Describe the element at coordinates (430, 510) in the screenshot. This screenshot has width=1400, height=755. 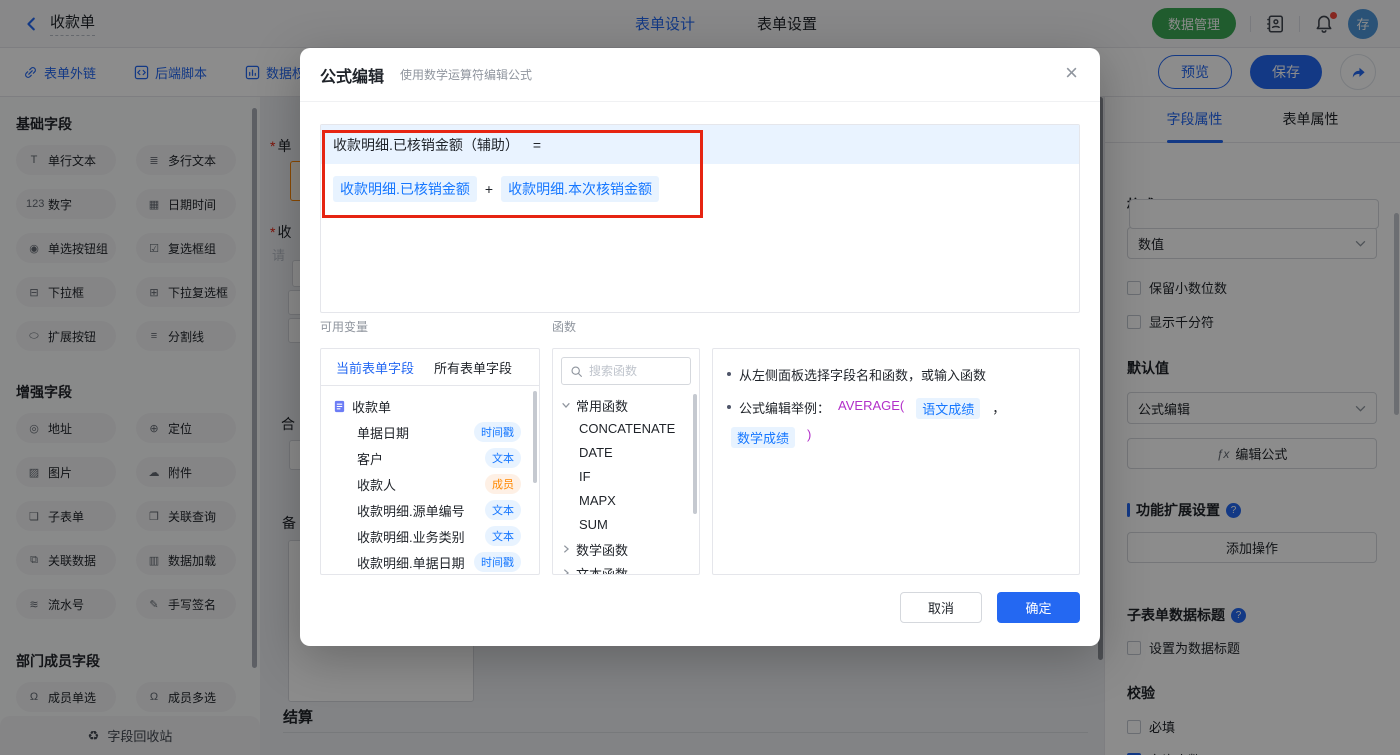
I see `variable-row: 收款明细.源单编号 文本` at that location.